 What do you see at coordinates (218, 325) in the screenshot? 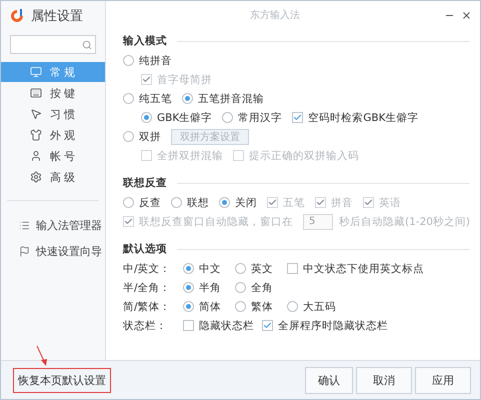
I see `checkbox-option: 隐藏状态栏` at bounding box center [218, 325].